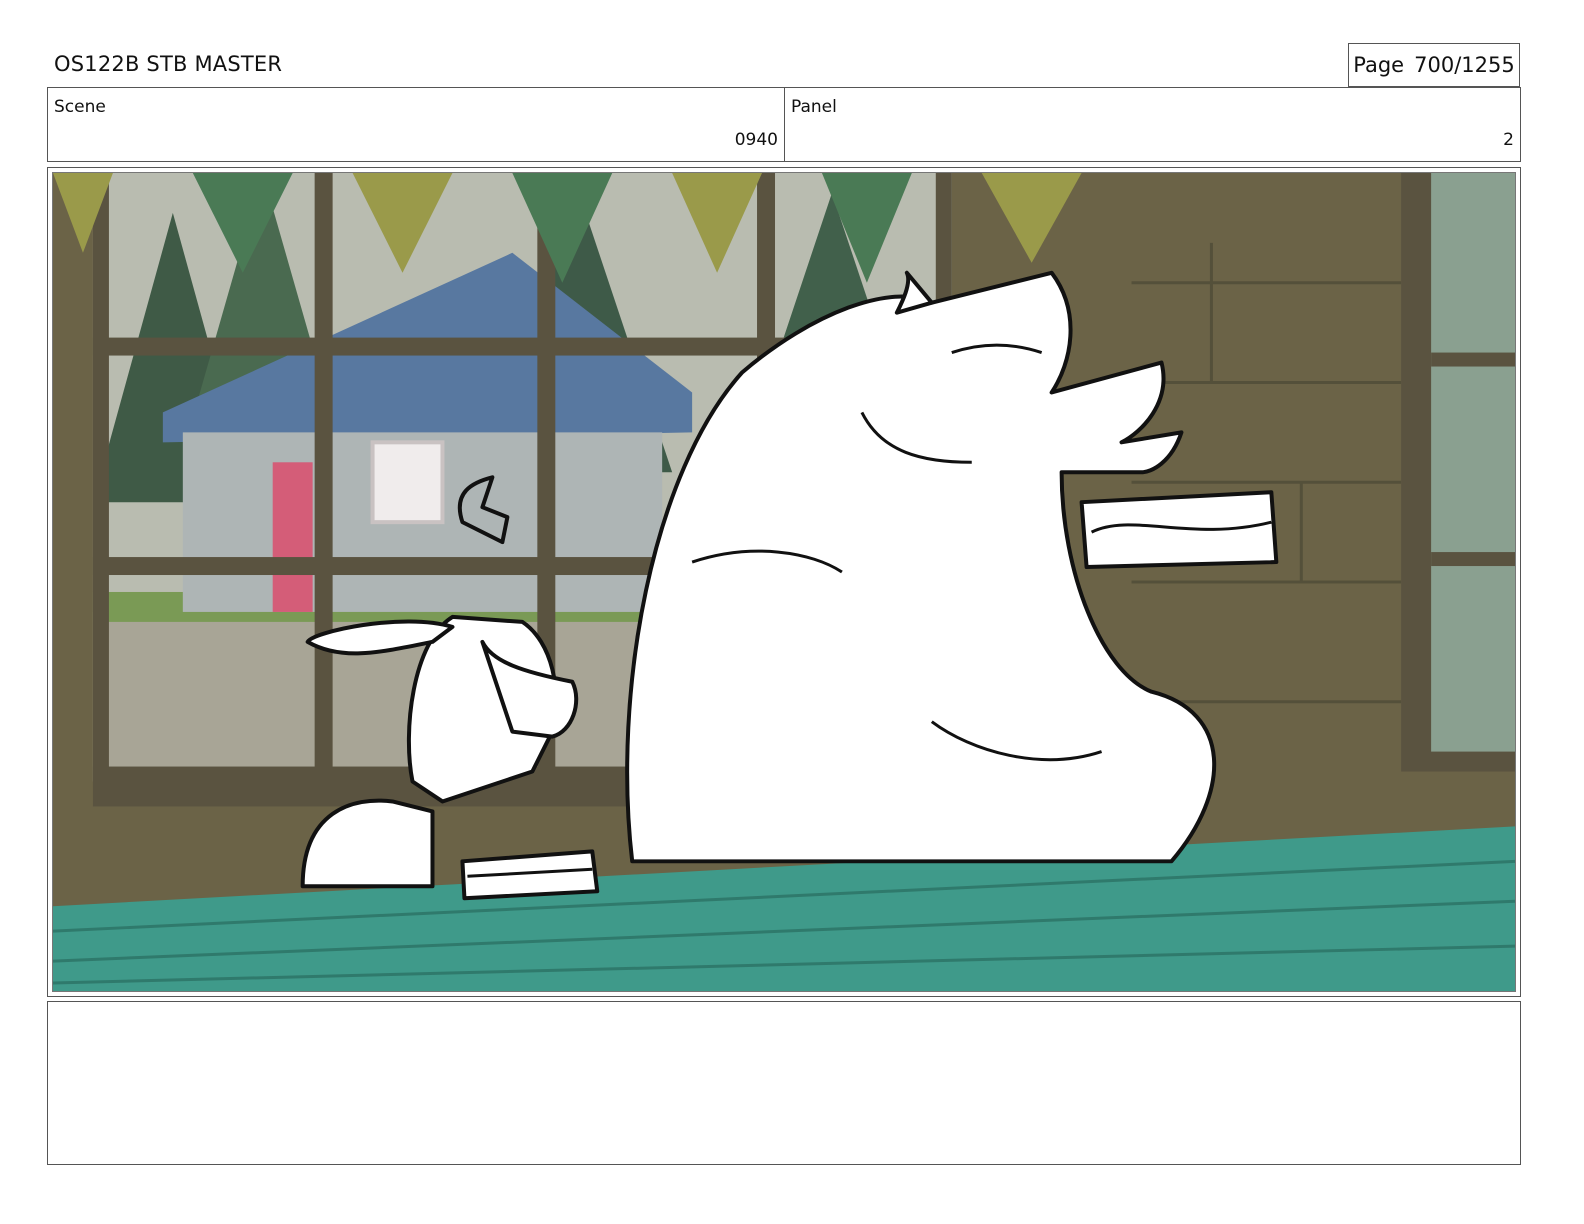 This screenshot has width=1584, height=1224. Describe the element at coordinates (168, 64) in the screenshot. I see `document-title: OS122B STB MASTER` at that location.